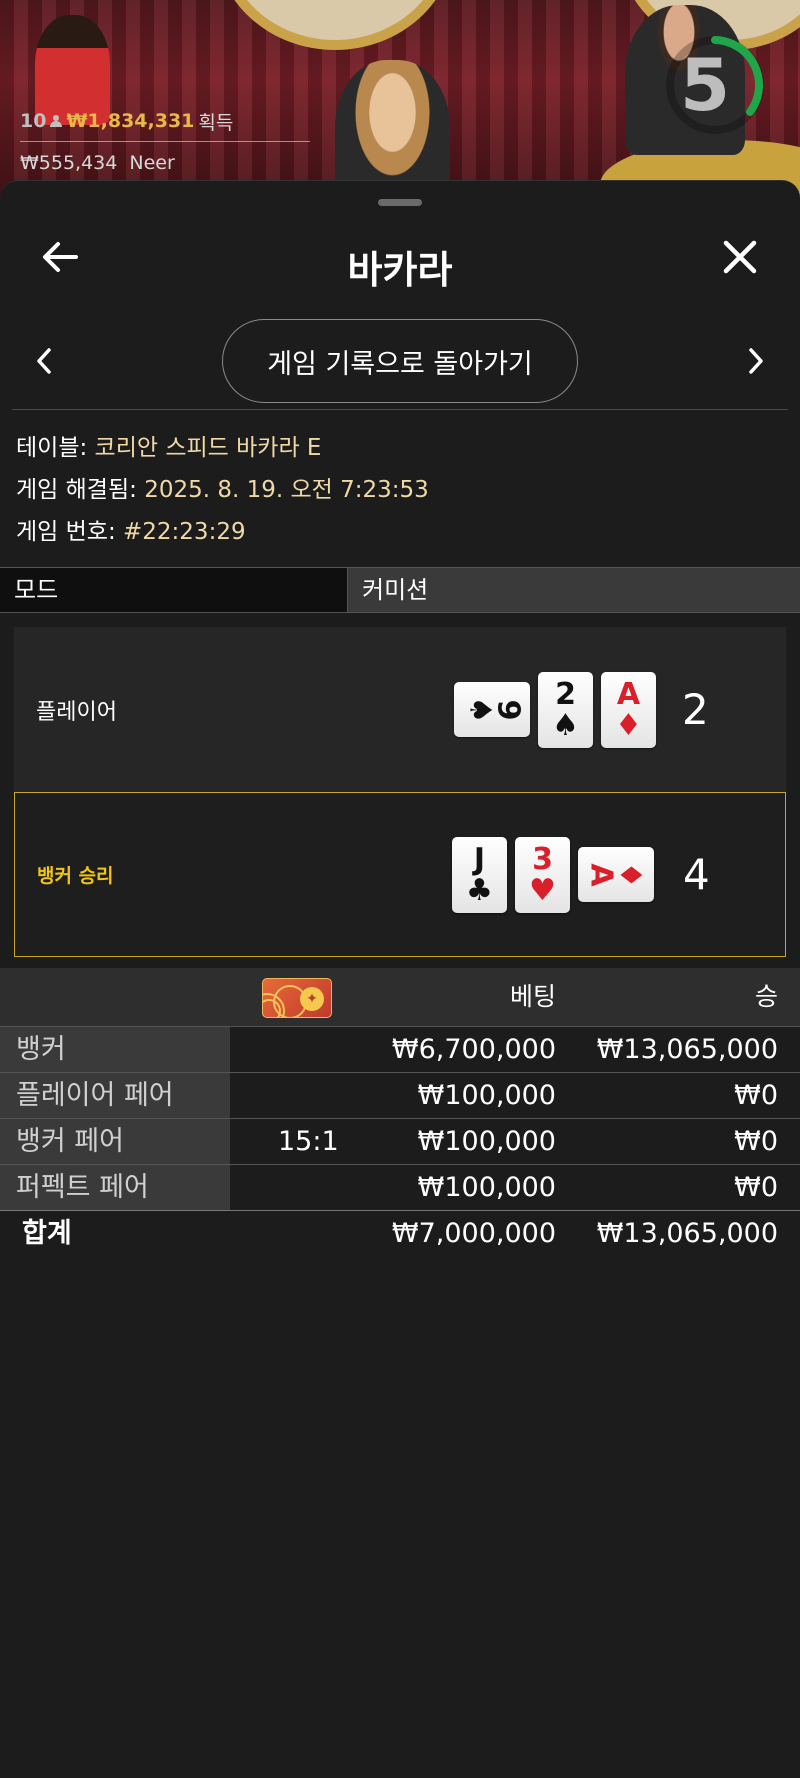 Image resolution: width=800 pixels, height=1778 pixels. What do you see at coordinates (66, 532) in the screenshot?
I see `game-number-label: 게임 번호:` at bounding box center [66, 532].